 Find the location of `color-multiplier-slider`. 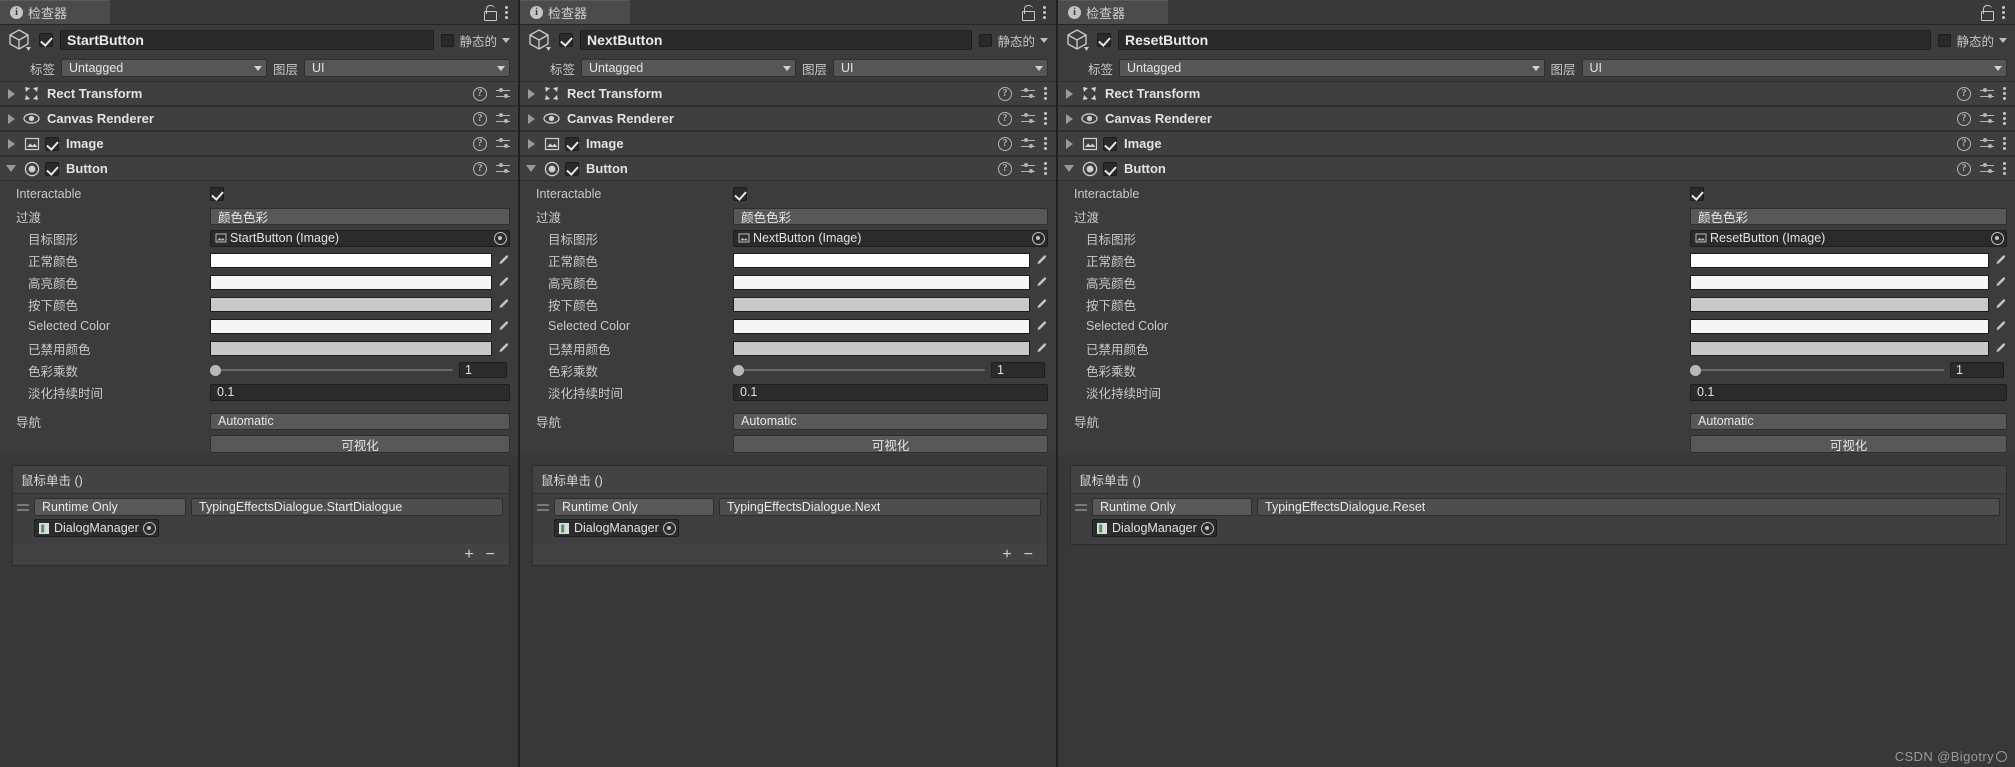

color-multiplier-slider is located at coordinates (859, 370).